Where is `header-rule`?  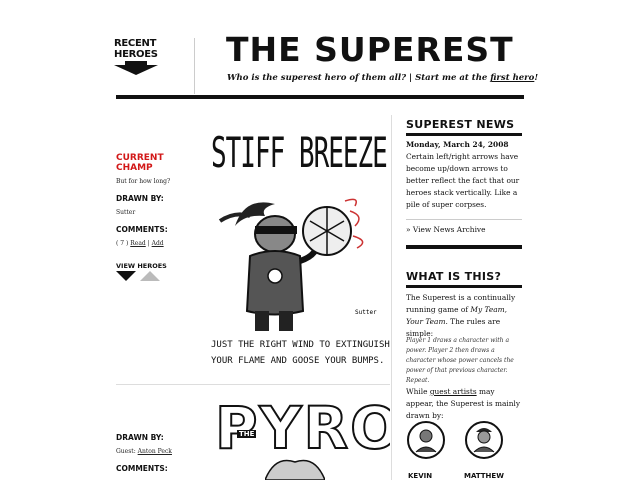
header-rule is located at coordinates (320, 97).